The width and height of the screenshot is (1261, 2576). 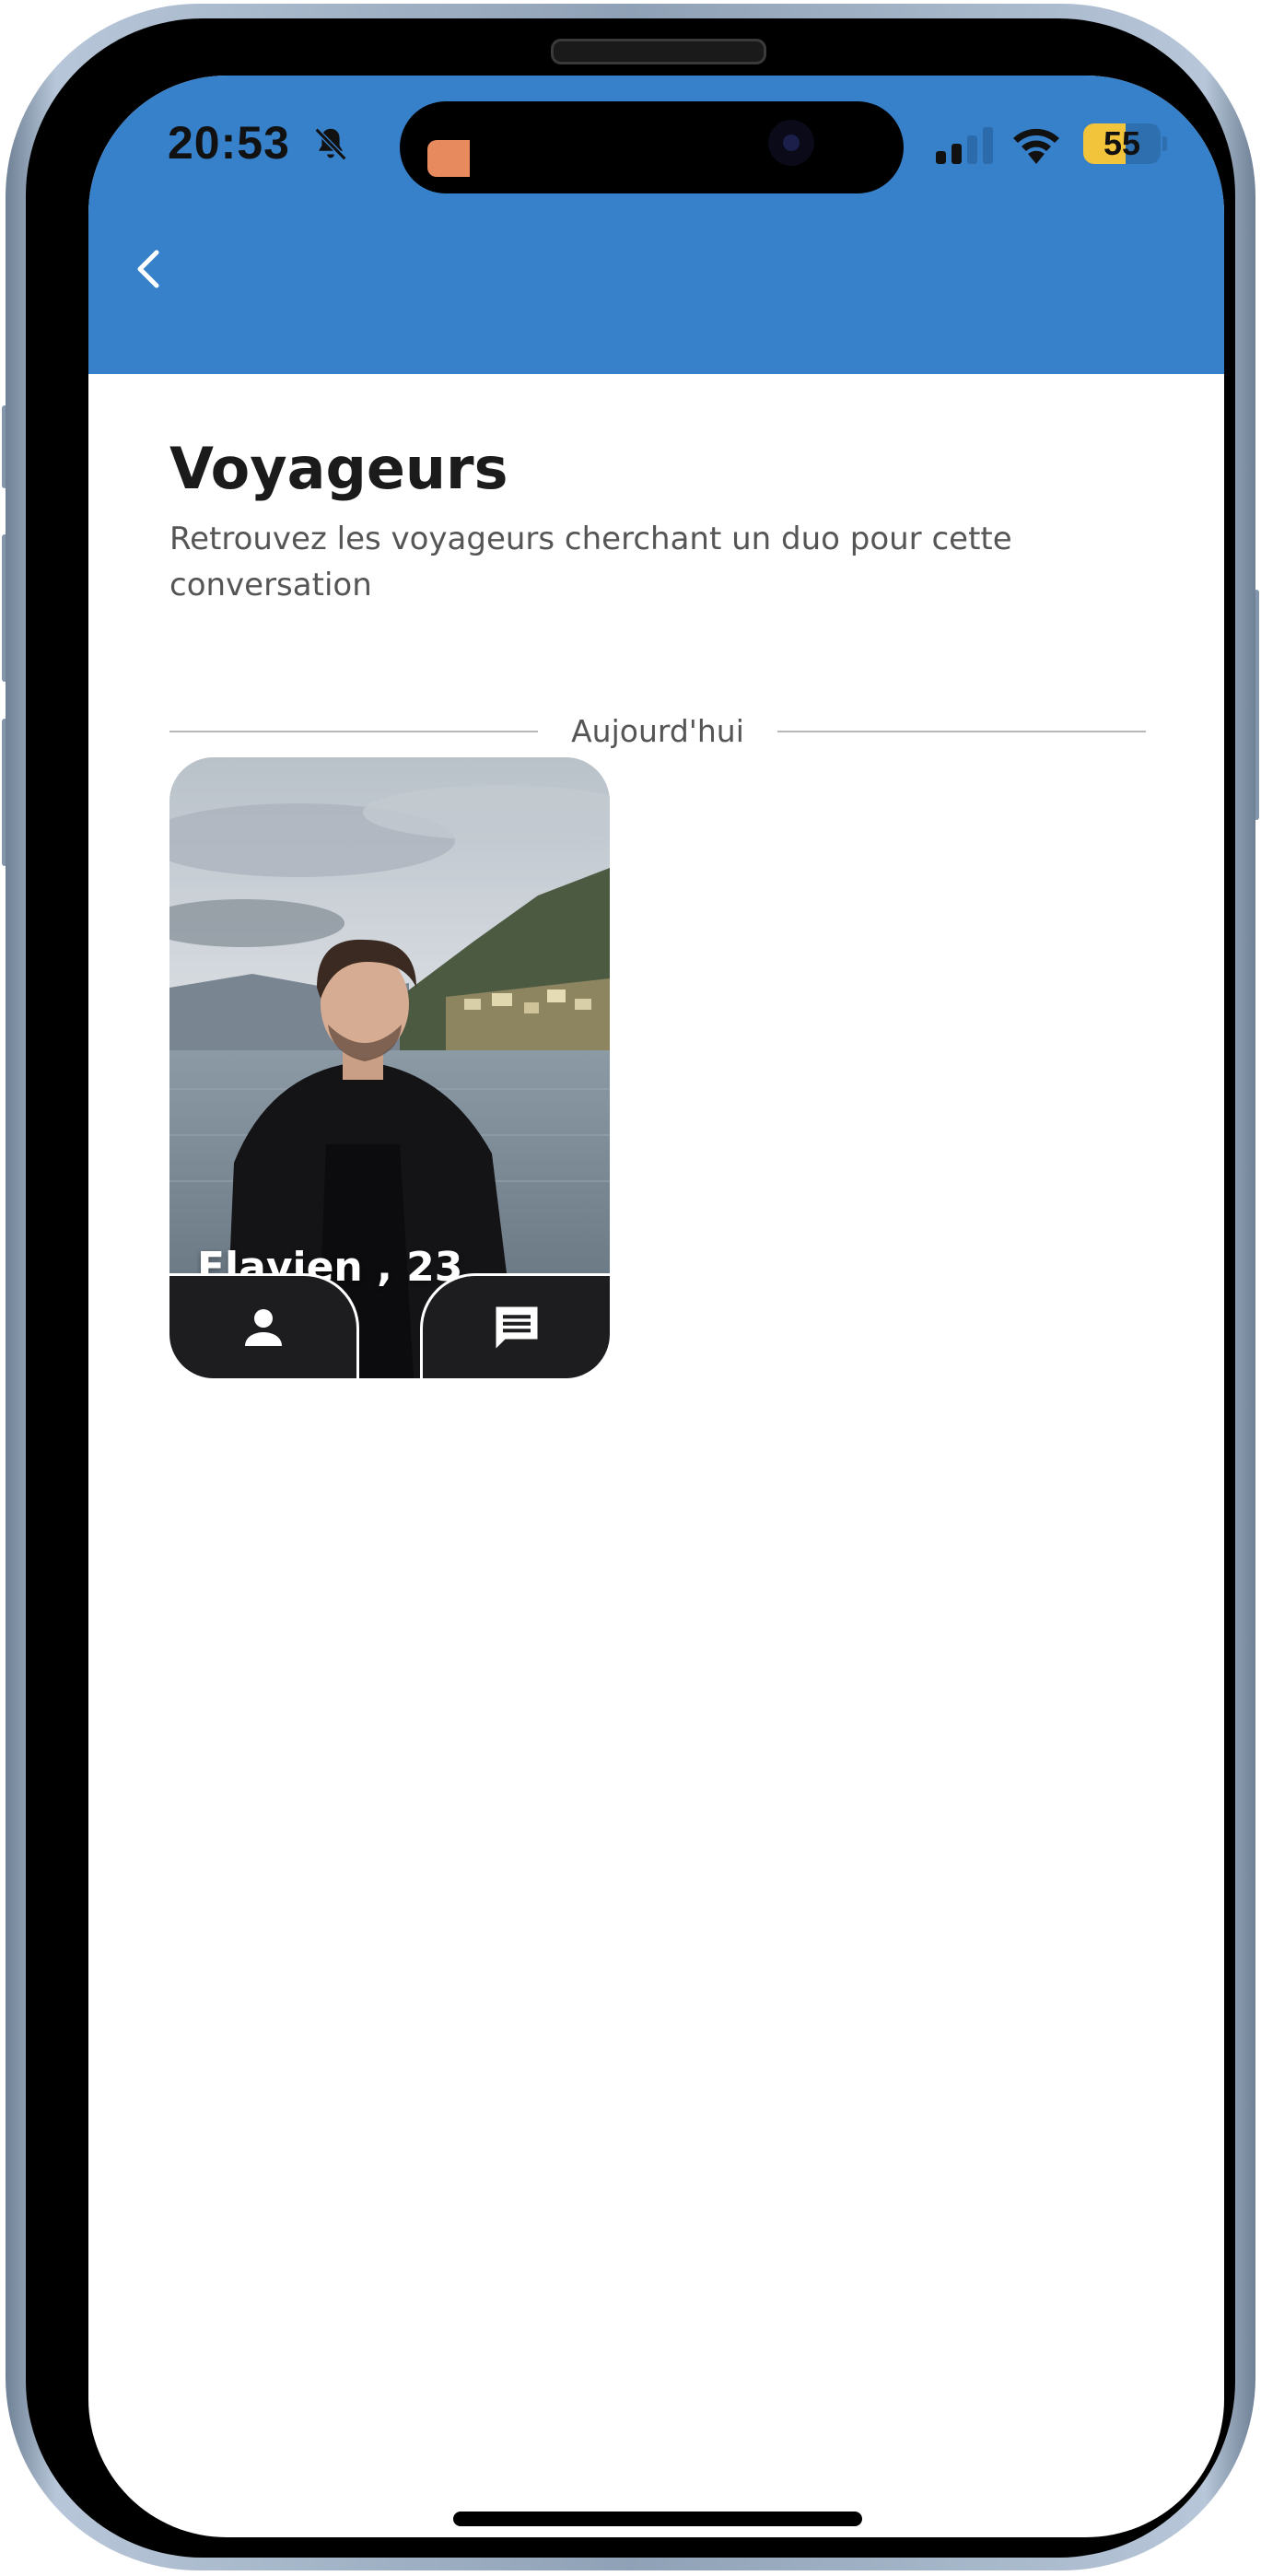 I want to click on wifi-icon, so click(x=1036, y=146).